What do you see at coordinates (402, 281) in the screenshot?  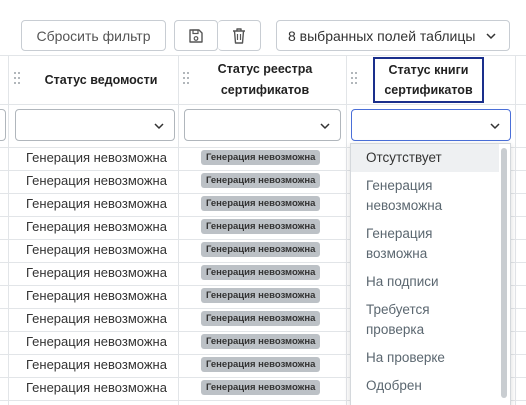 I see `dropdown-option-label: На подписи` at bounding box center [402, 281].